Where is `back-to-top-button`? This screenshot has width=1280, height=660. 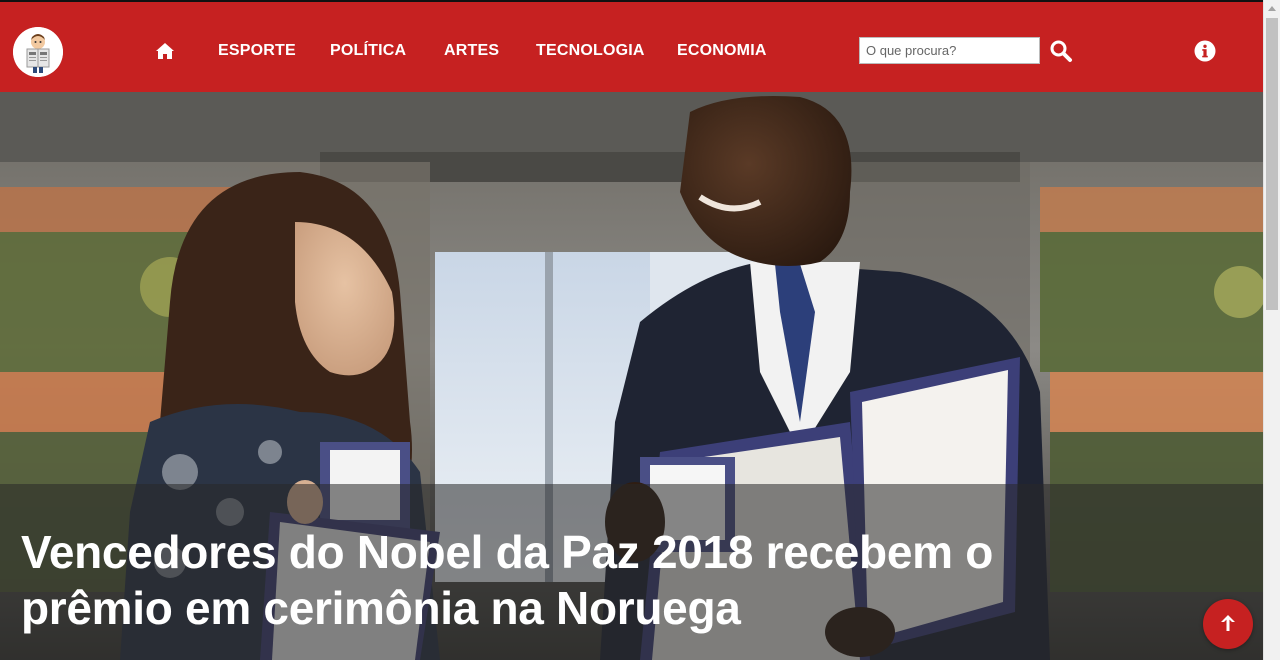 back-to-top-button is located at coordinates (1228, 624).